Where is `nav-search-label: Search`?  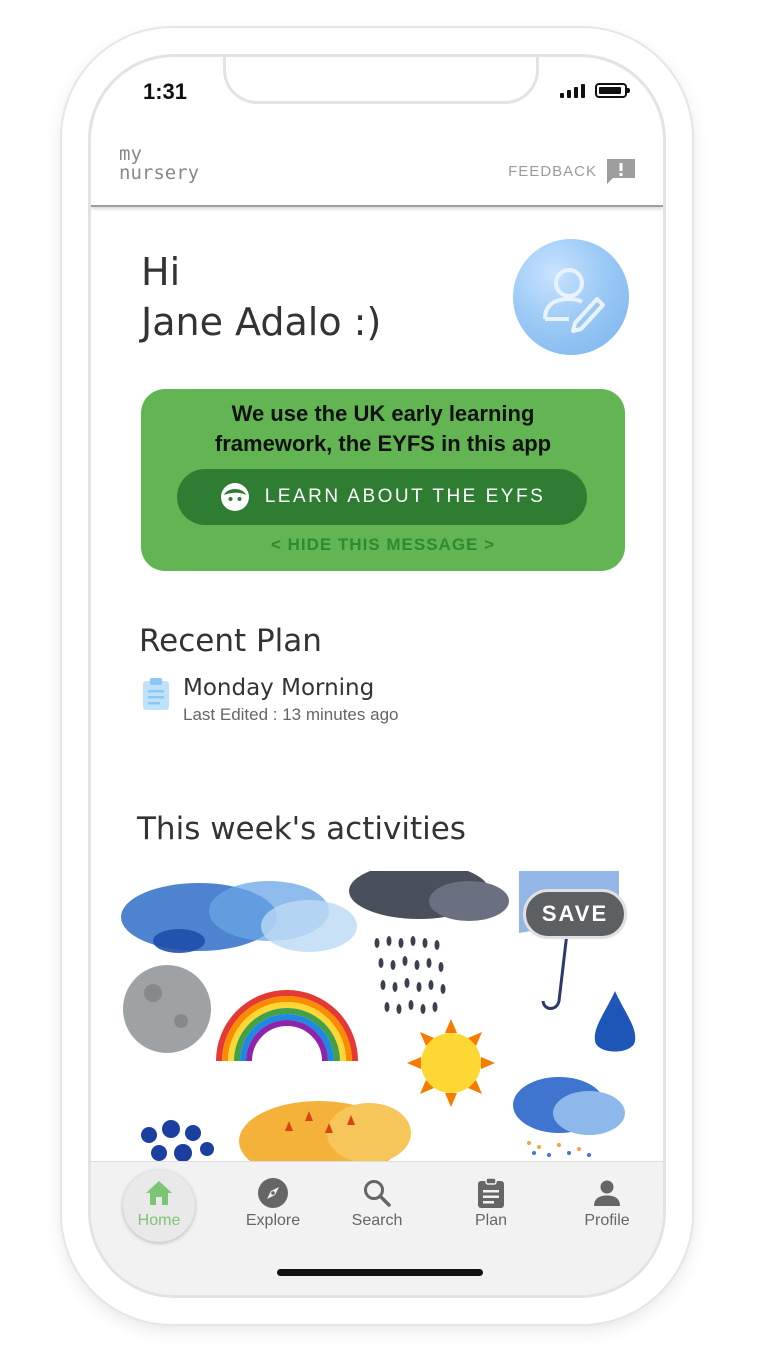
nav-search-label: Search is located at coordinates (377, 1220).